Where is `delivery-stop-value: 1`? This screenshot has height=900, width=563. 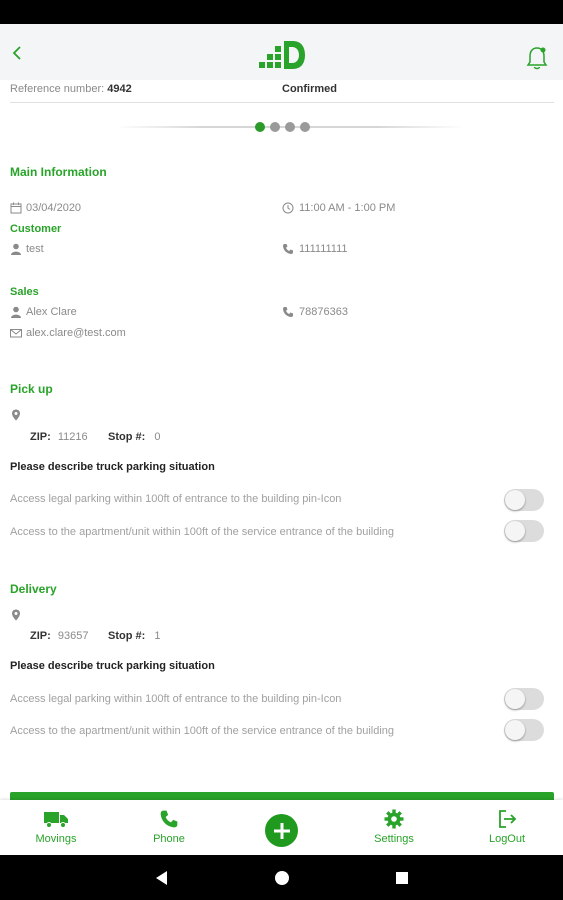
delivery-stop-value: 1 is located at coordinates (157, 636).